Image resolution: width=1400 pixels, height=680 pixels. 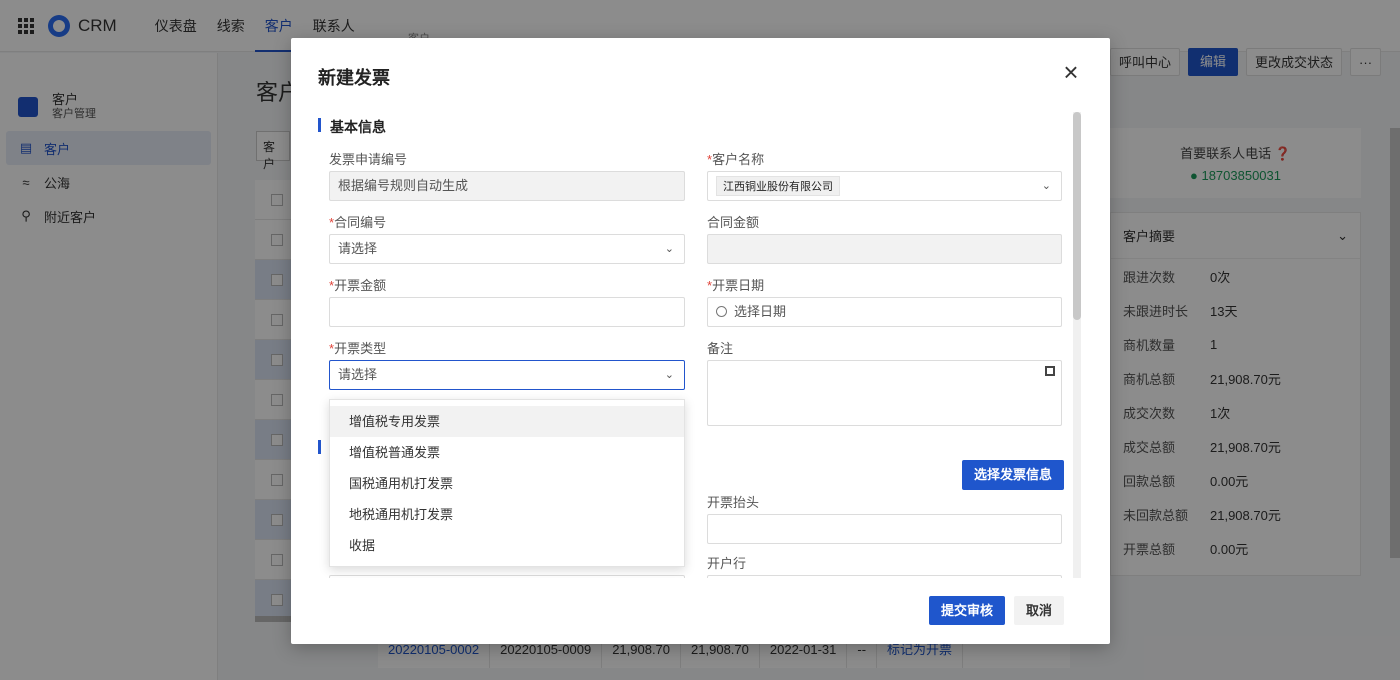 What do you see at coordinates (967, 610) in the screenshot?
I see `submit-review-button: 提交审核` at bounding box center [967, 610].